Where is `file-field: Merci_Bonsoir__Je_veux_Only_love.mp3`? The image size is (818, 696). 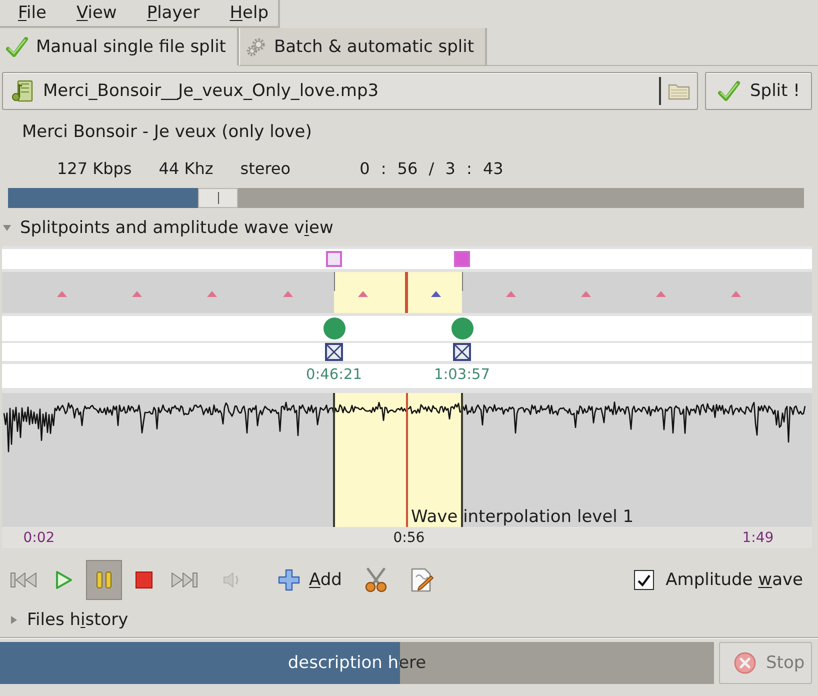
file-field: Merci_Bonsoir__Je_veux_Only_love.mp3 is located at coordinates (350, 91).